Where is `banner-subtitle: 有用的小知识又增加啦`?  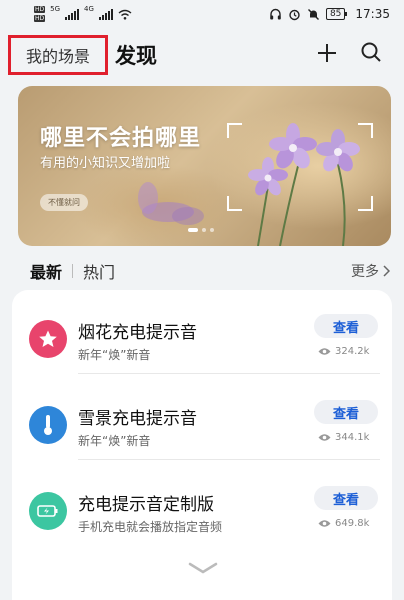
banner-subtitle: 有用的小知识又增加啦 is located at coordinates (105, 163).